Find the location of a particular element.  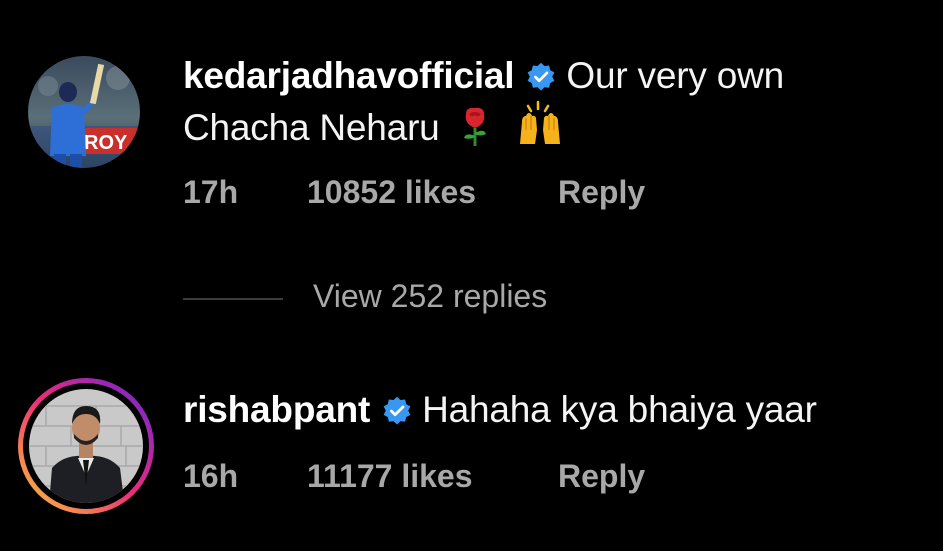

comment-time: 17h is located at coordinates (211, 192).